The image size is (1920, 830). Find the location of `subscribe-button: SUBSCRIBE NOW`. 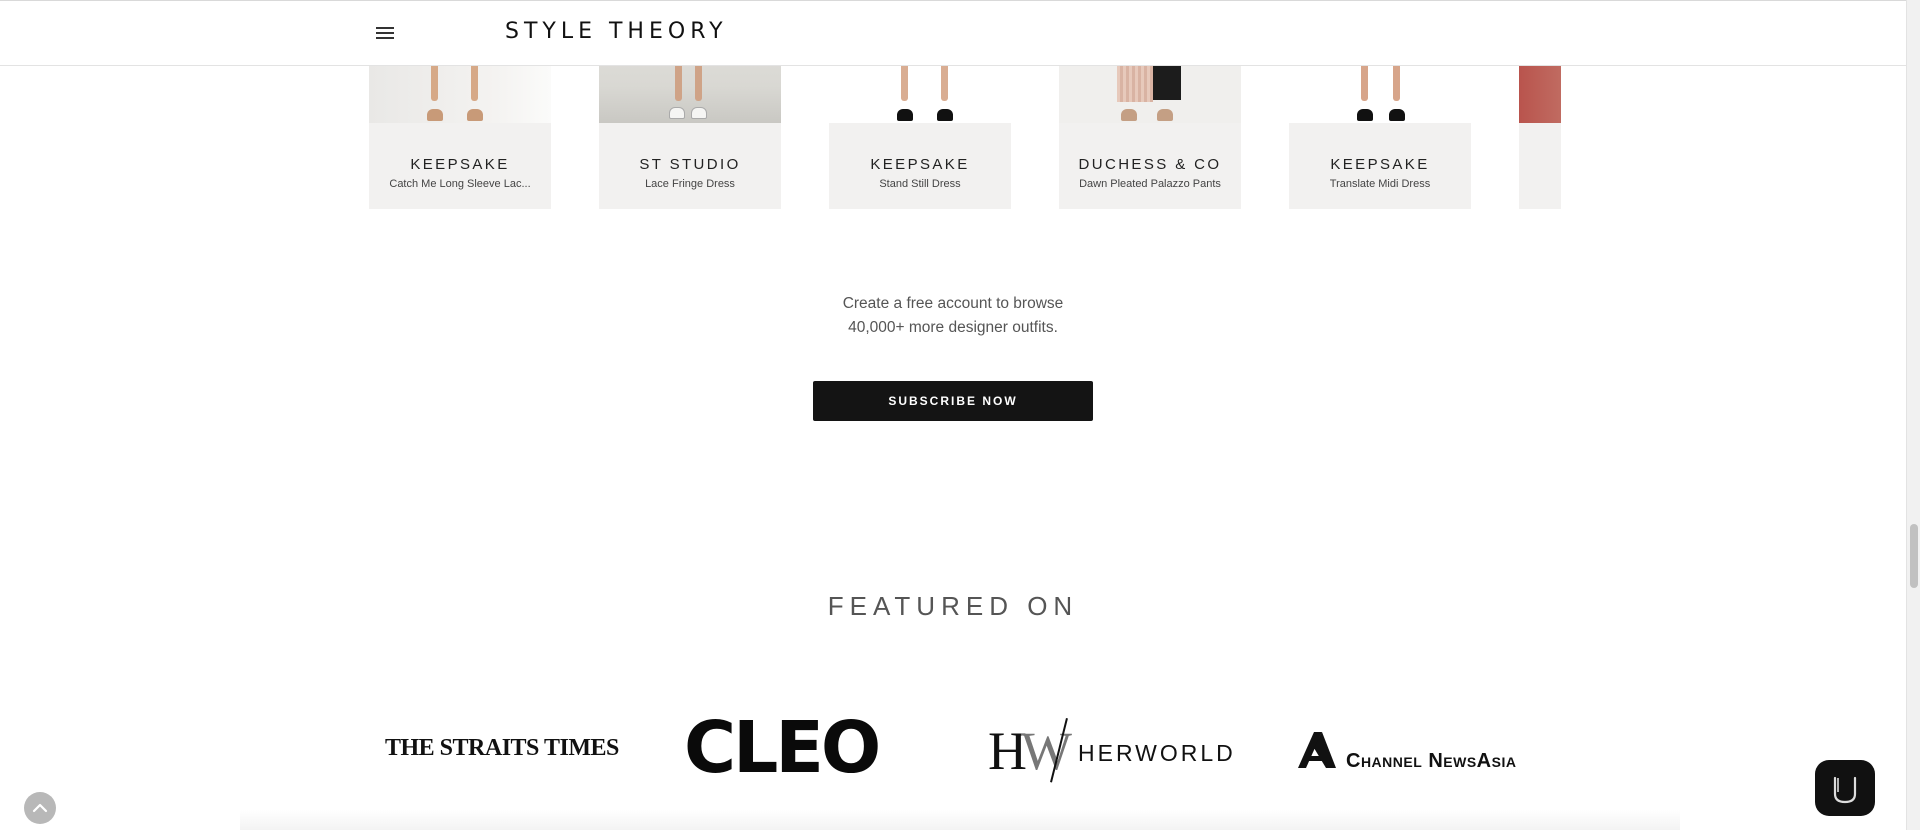

subscribe-button: SUBSCRIBE NOW is located at coordinates (953, 401).